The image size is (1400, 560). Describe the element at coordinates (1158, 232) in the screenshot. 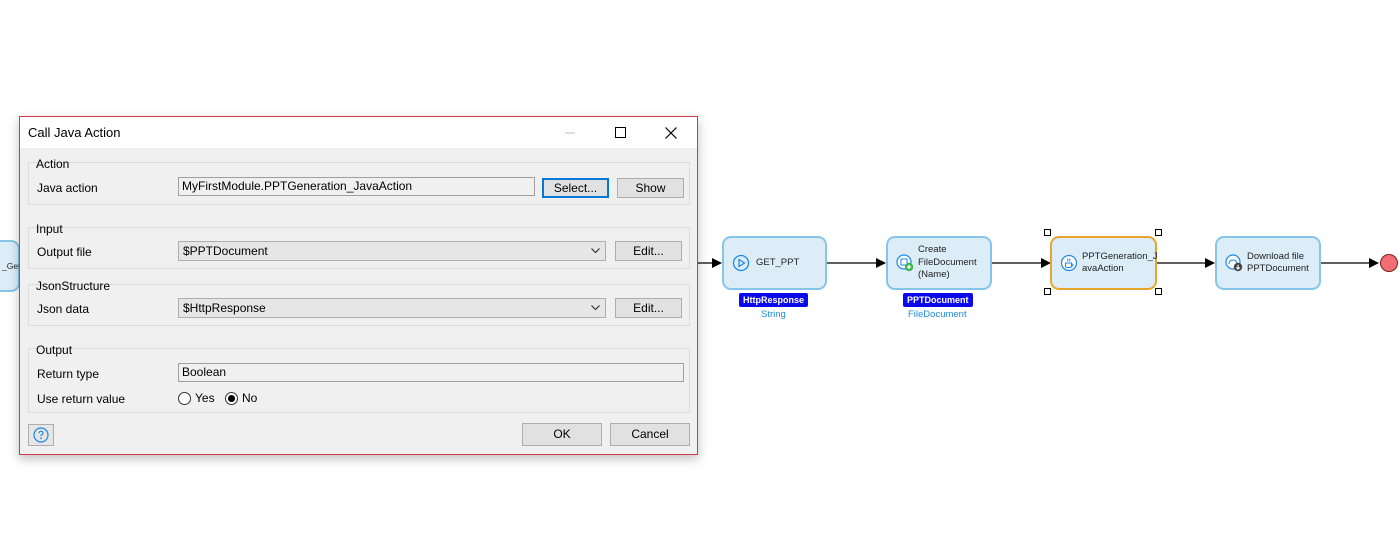

I see `selection-handle-top-right` at that location.